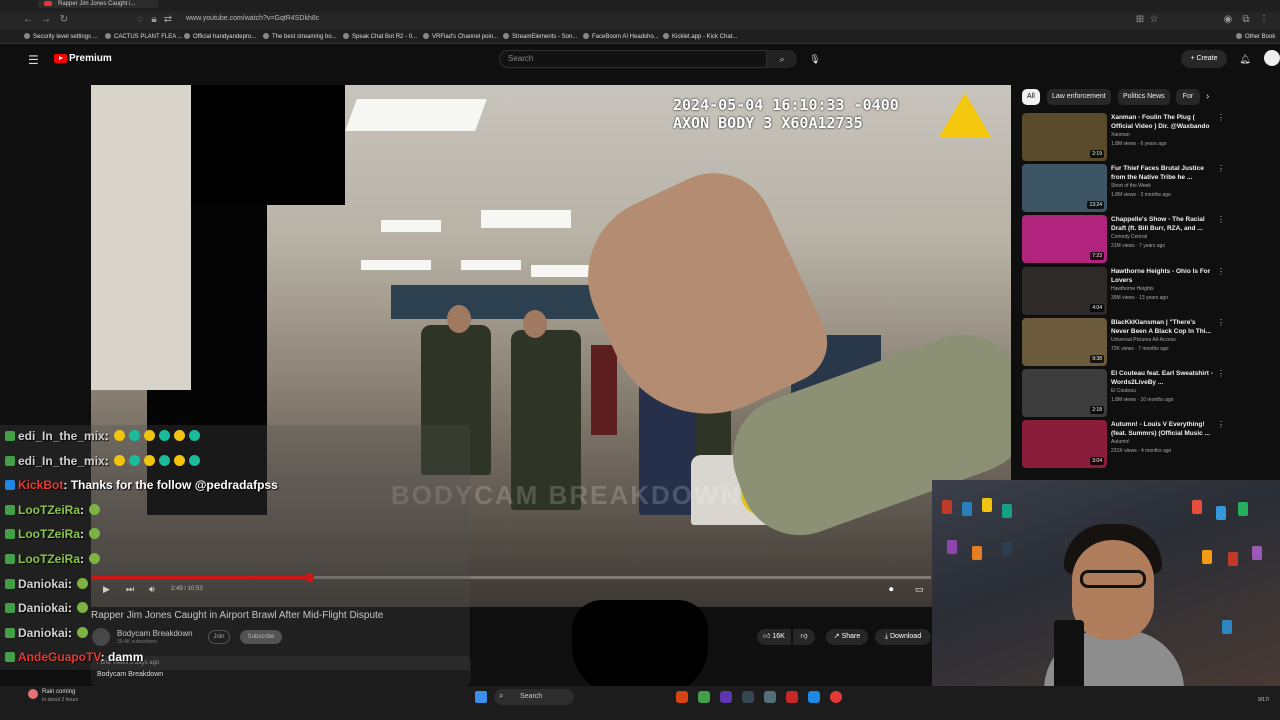  What do you see at coordinates (1228, 20) in the screenshot?
I see `profile-icon: ◉` at bounding box center [1228, 20].